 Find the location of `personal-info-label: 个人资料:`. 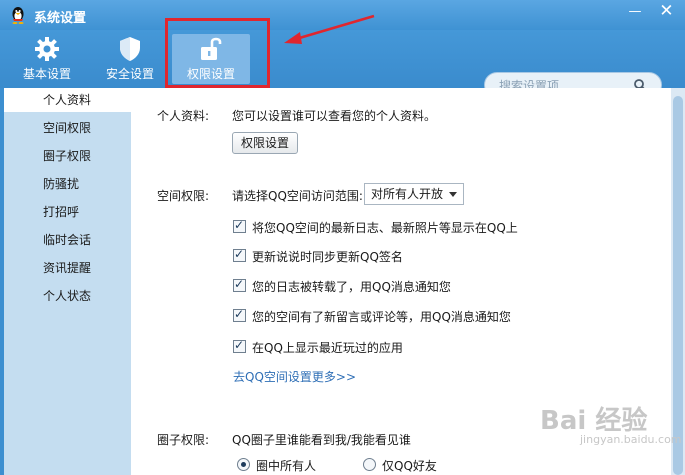

personal-info-label: 个人资料: is located at coordinates (183, 116).